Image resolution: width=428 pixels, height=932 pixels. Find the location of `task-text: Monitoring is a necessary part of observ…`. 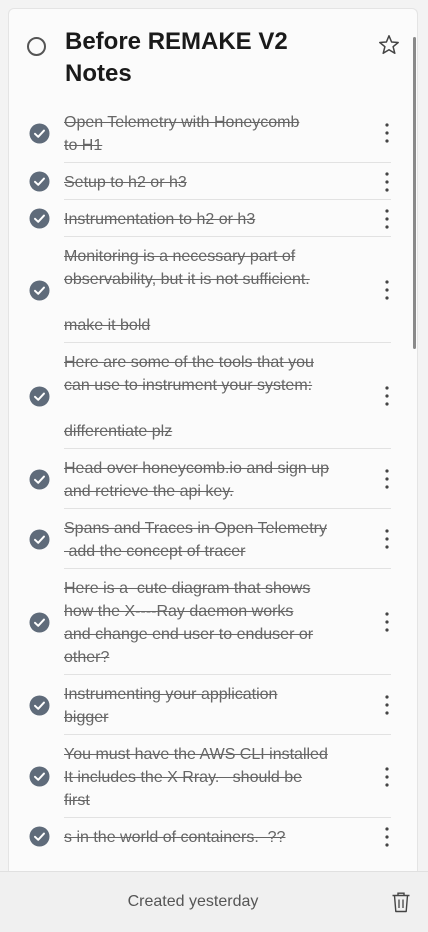

task-text: Monitoring is a necessary part of observ… is located at coordinates (227, 291).